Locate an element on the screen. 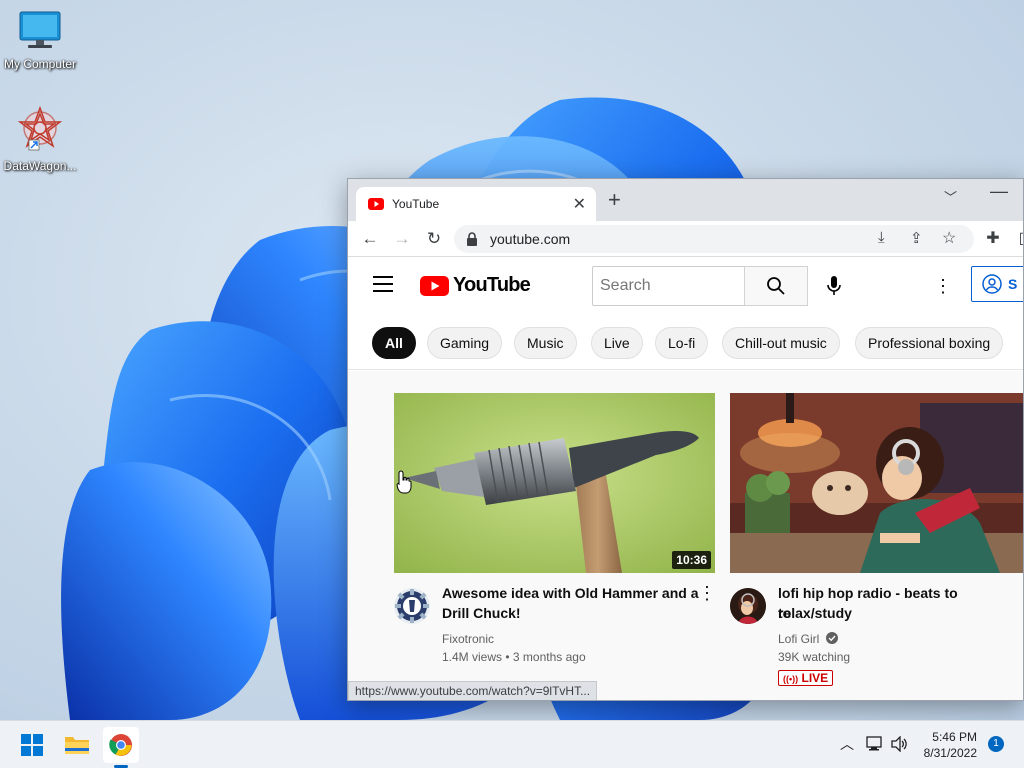 The height and width of the screenshot is (768, 1024). video-title-line: Drill Chuck! is located at coordinates (481, 613).